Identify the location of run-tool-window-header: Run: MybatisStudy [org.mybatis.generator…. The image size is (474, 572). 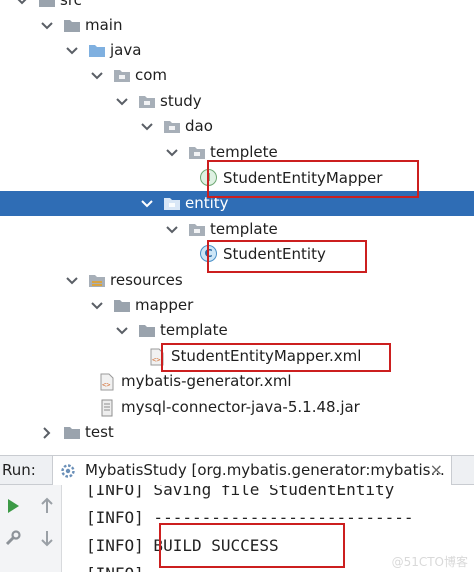
(237, 470).